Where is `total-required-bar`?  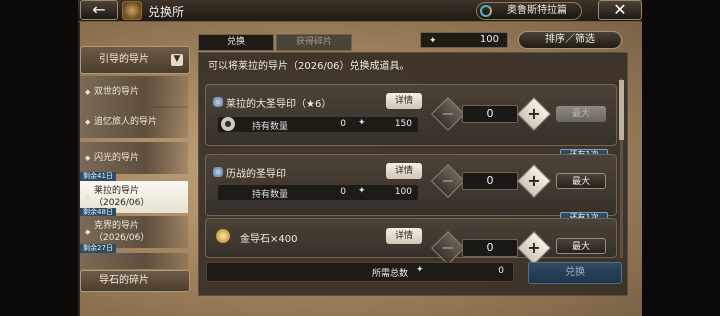
total-required-bar is located at coordinates (360, 272).